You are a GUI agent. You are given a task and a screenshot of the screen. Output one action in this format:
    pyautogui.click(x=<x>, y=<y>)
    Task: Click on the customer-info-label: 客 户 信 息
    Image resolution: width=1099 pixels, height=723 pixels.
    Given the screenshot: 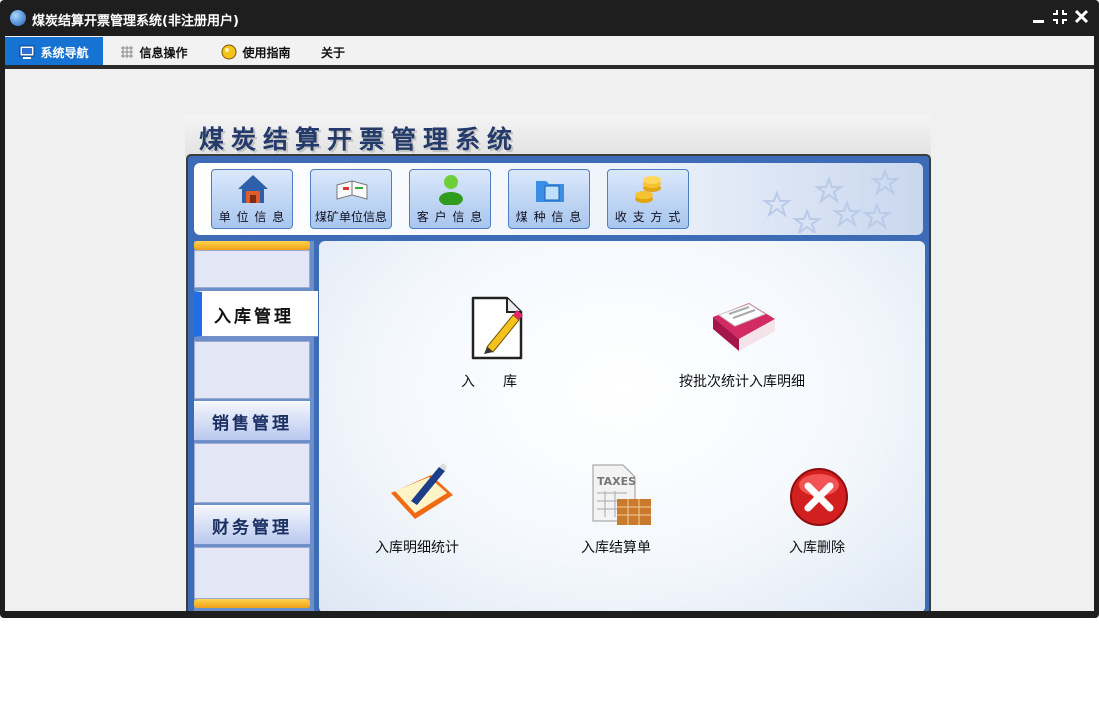 What is the action you would take?
    pyautogui.click(x=450, y=217)
    